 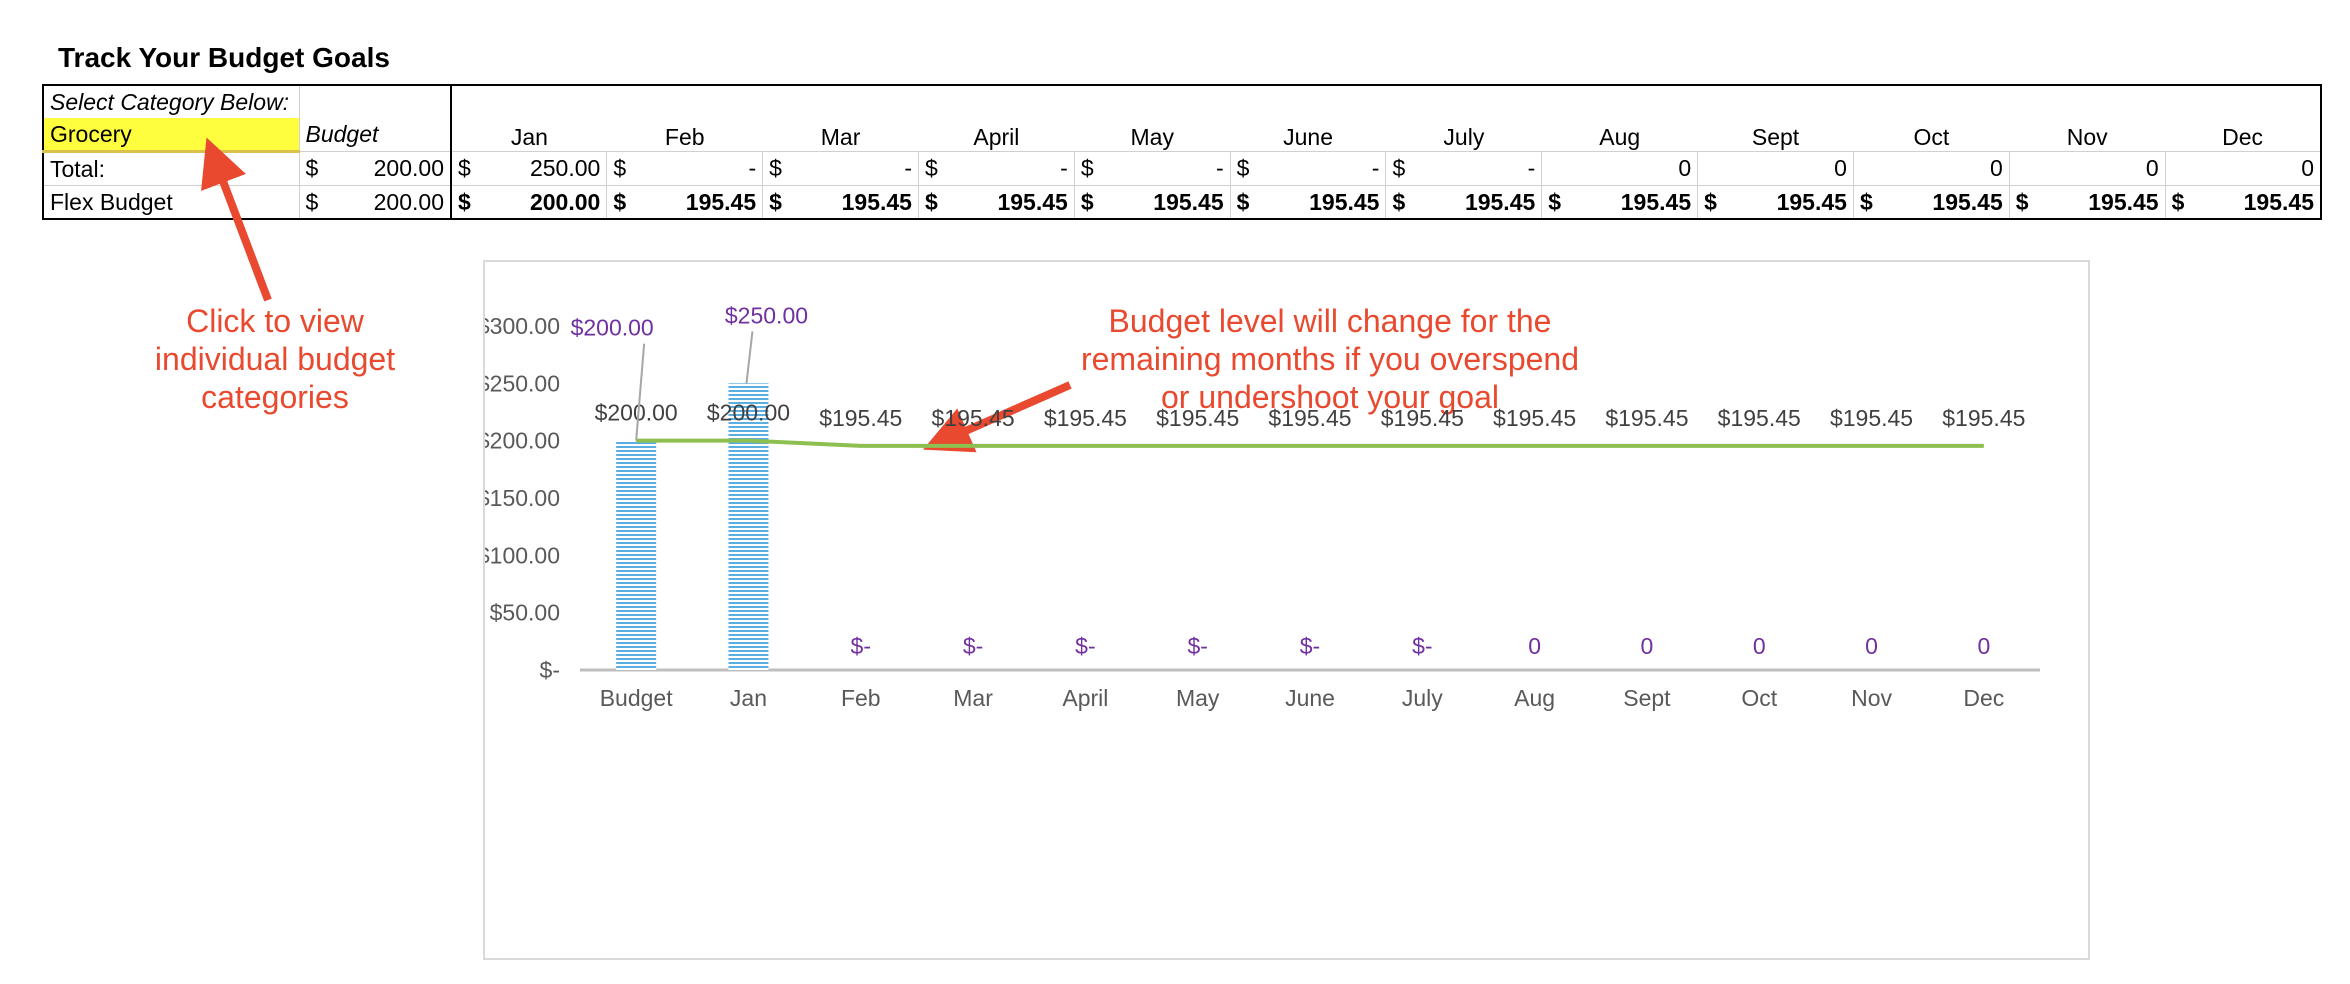 What do you see at coordinates (640, 392) in the screenshot?
I see `bar-label-leader` at bounding box center [640, 392].